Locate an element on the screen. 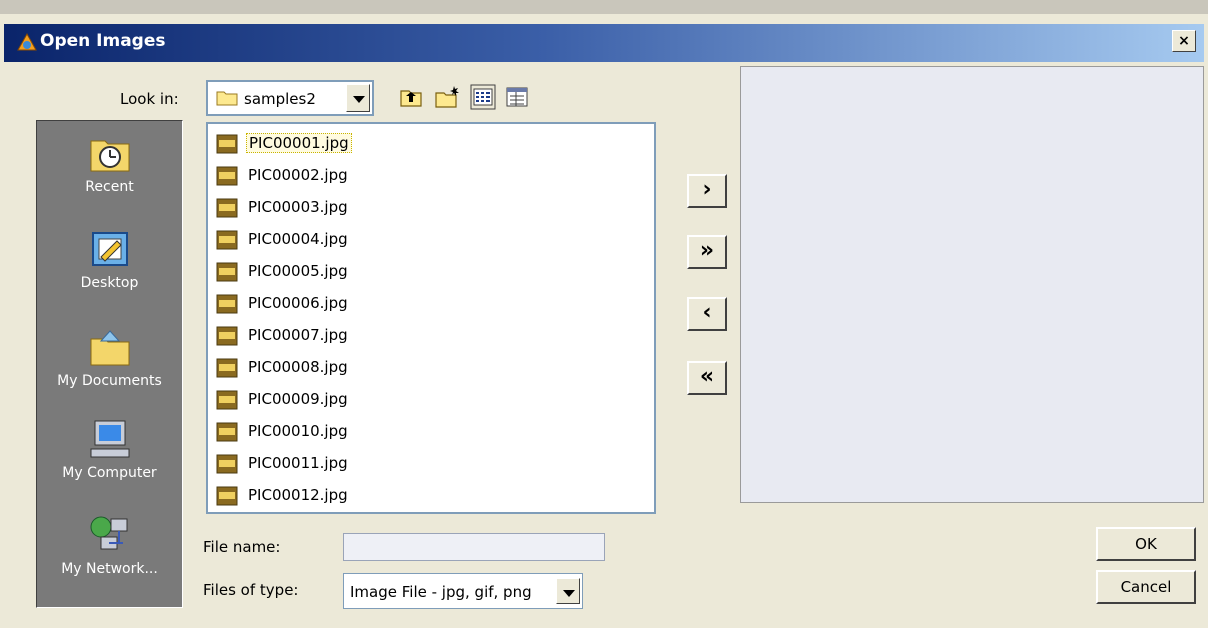  desktop-icon is located at coordinates (109, 249).